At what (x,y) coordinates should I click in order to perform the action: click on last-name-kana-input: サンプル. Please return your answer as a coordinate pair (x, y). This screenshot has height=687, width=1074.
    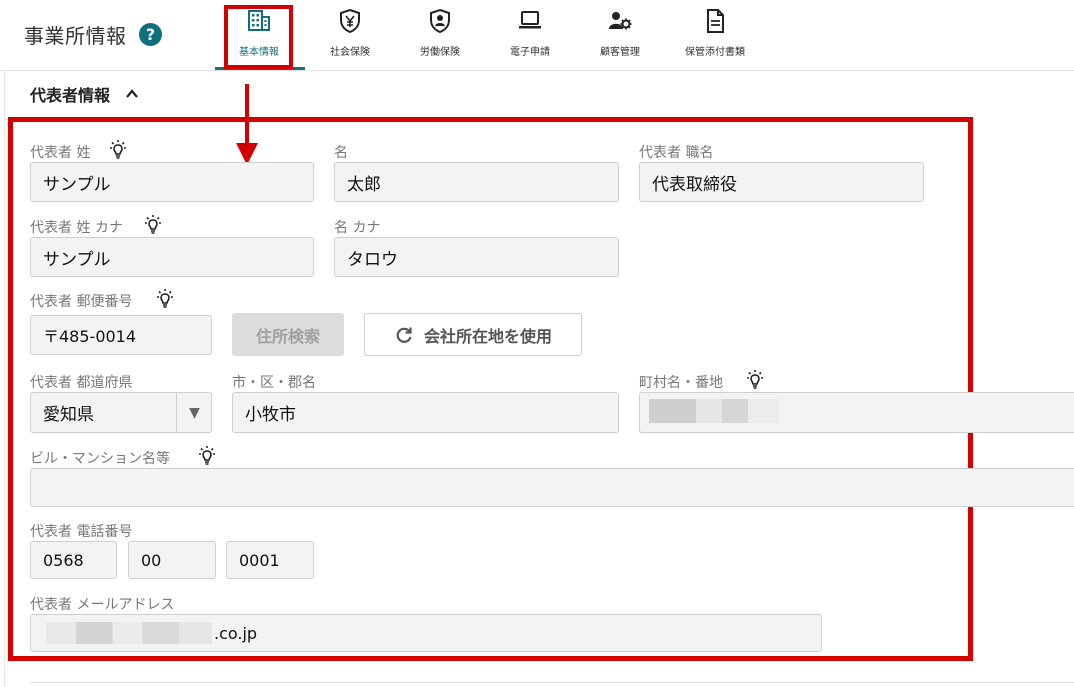
    Looking at the image, I should click on (172, 257).